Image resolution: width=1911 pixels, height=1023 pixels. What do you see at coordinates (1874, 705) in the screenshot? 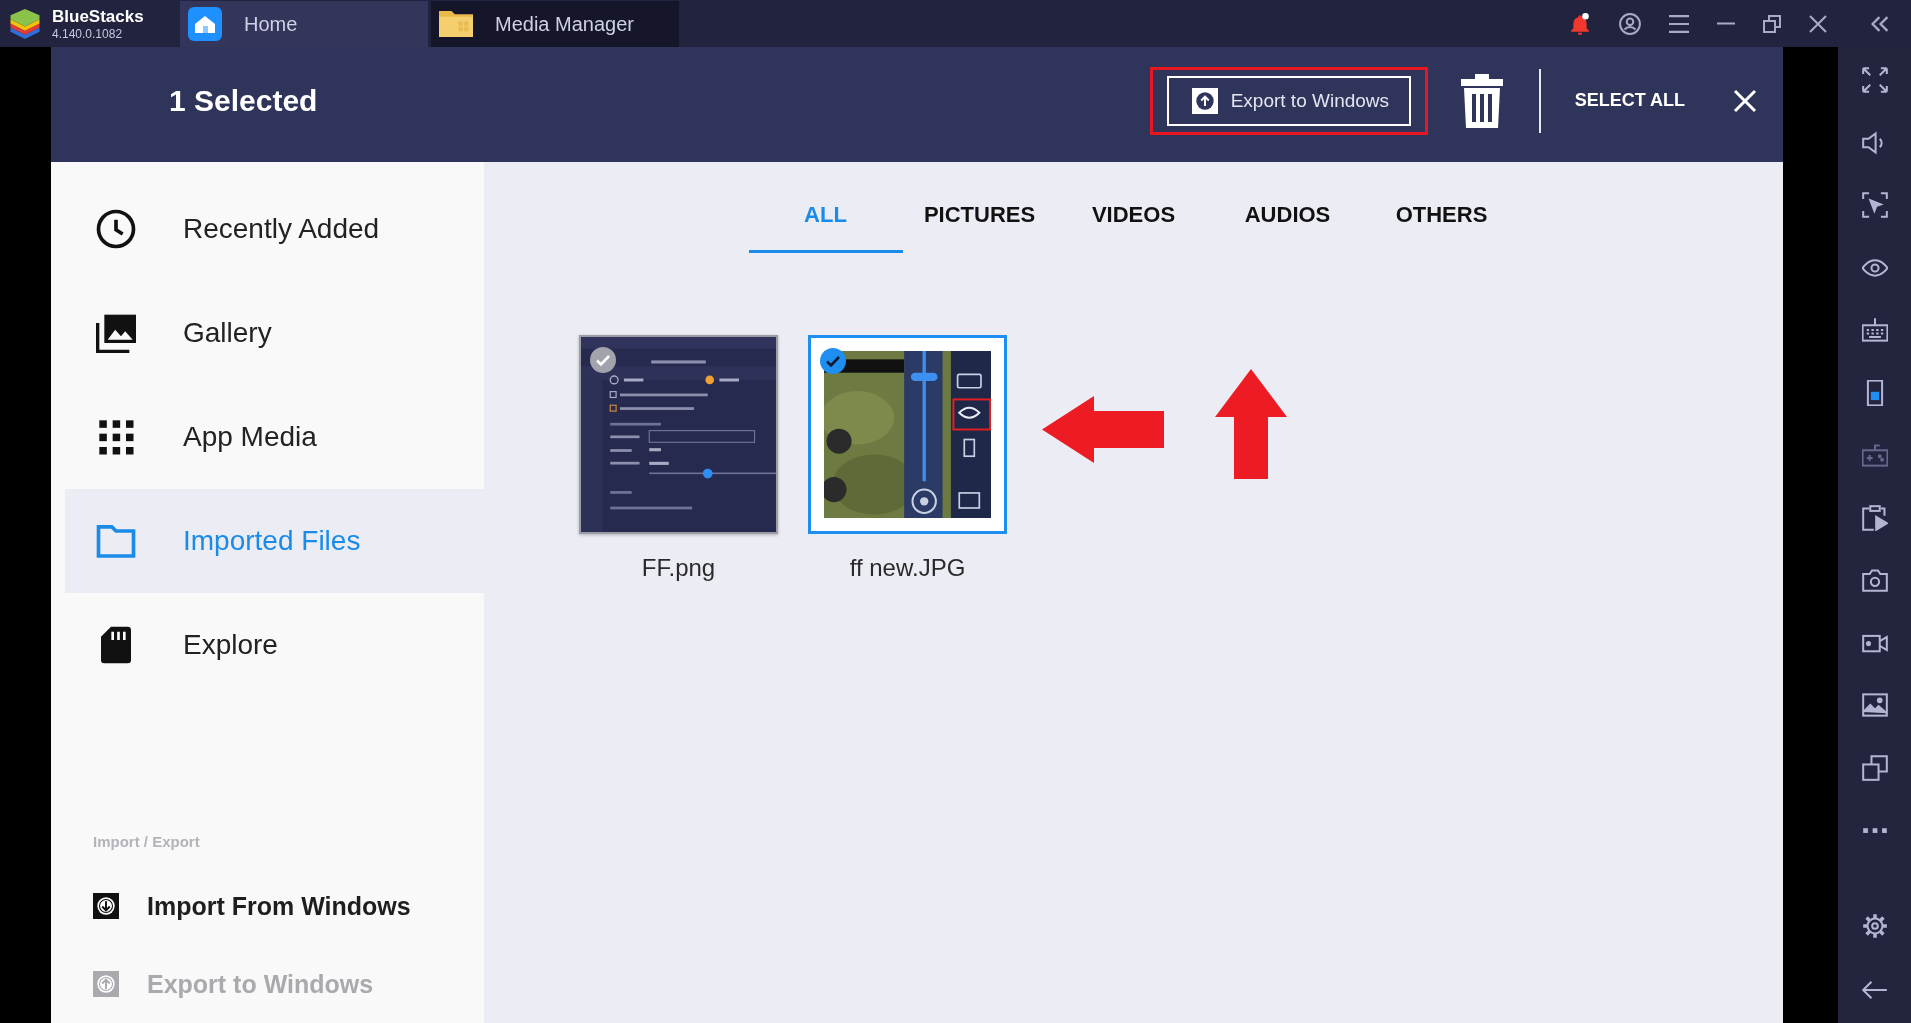
I see `image-icon` at bounding box center [1874, 705].